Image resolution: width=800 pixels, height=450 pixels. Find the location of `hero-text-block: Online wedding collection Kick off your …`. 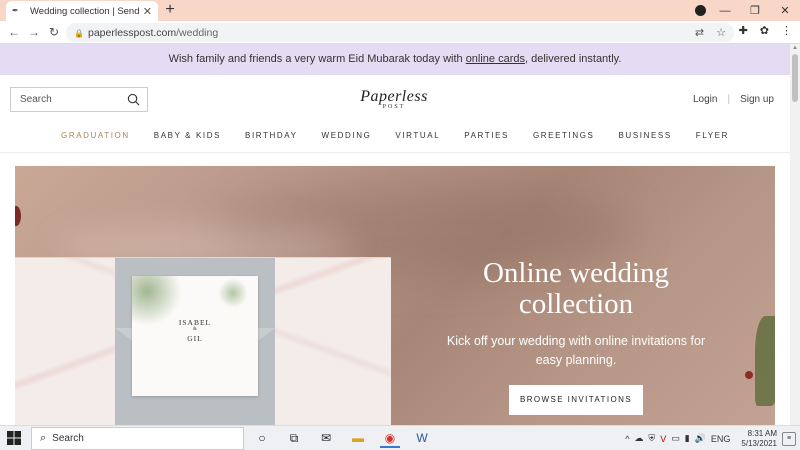

hero-text-block: Online wedding collection Kick off your … is located at coordinates (576, 336).